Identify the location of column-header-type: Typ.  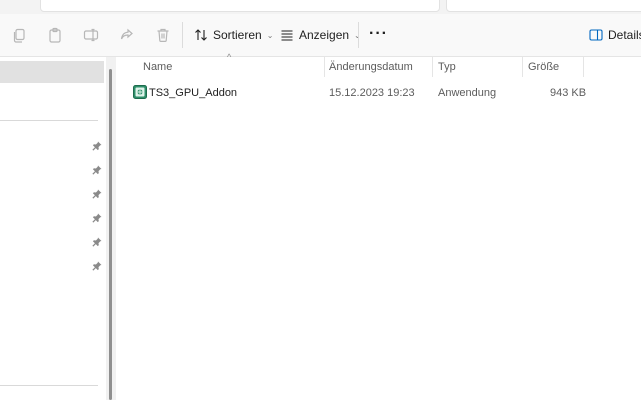
(447, 67).